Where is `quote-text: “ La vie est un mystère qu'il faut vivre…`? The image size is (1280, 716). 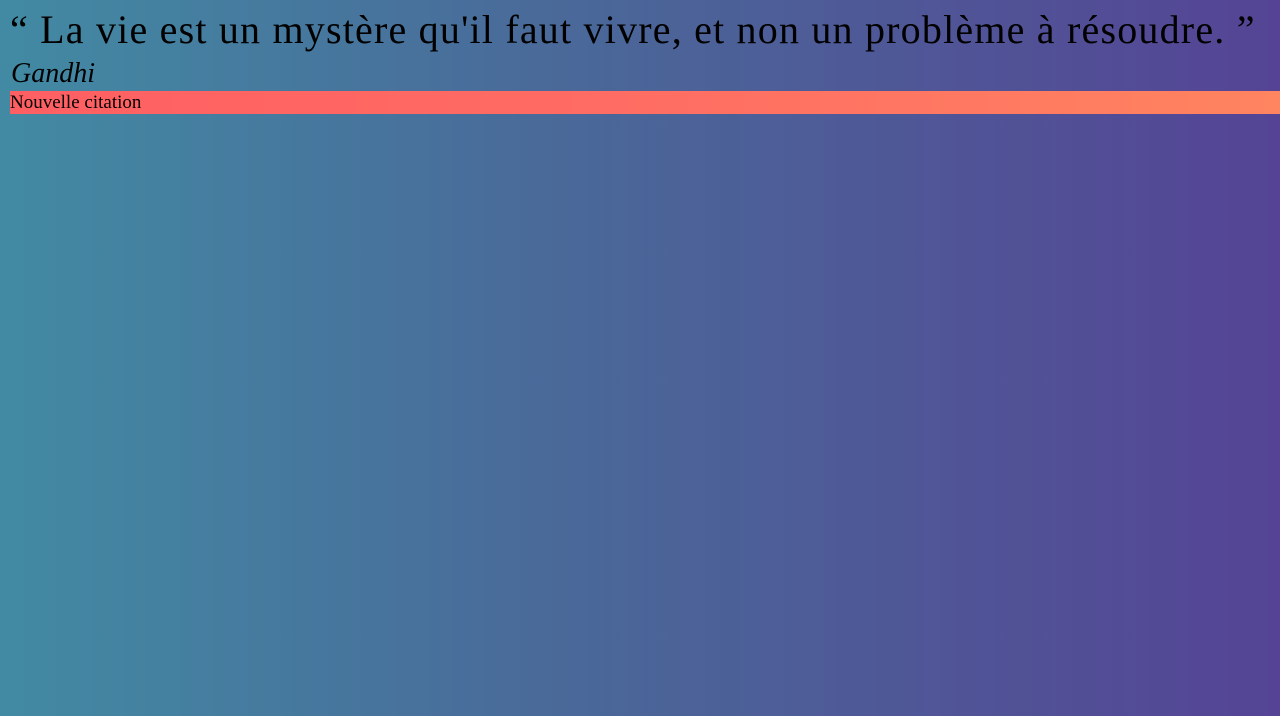 quote-text: “ La vie est un mystère qu'il faut vivre… is located at coordinates (633, 30).